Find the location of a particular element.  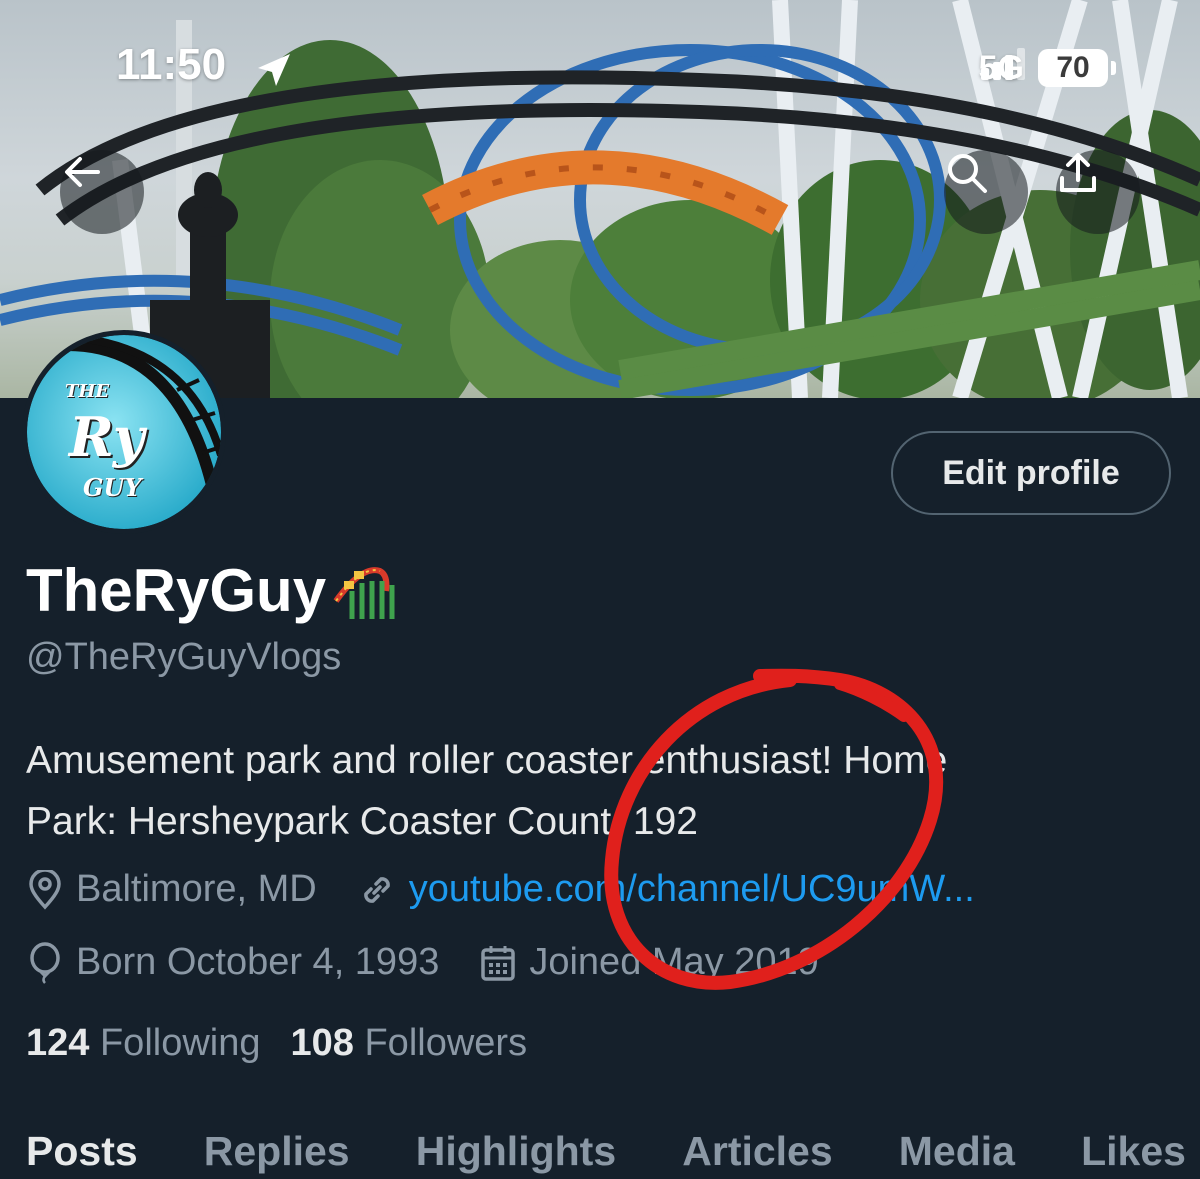

location-text: Baltimore, MD is located at coordinates (196, 889).